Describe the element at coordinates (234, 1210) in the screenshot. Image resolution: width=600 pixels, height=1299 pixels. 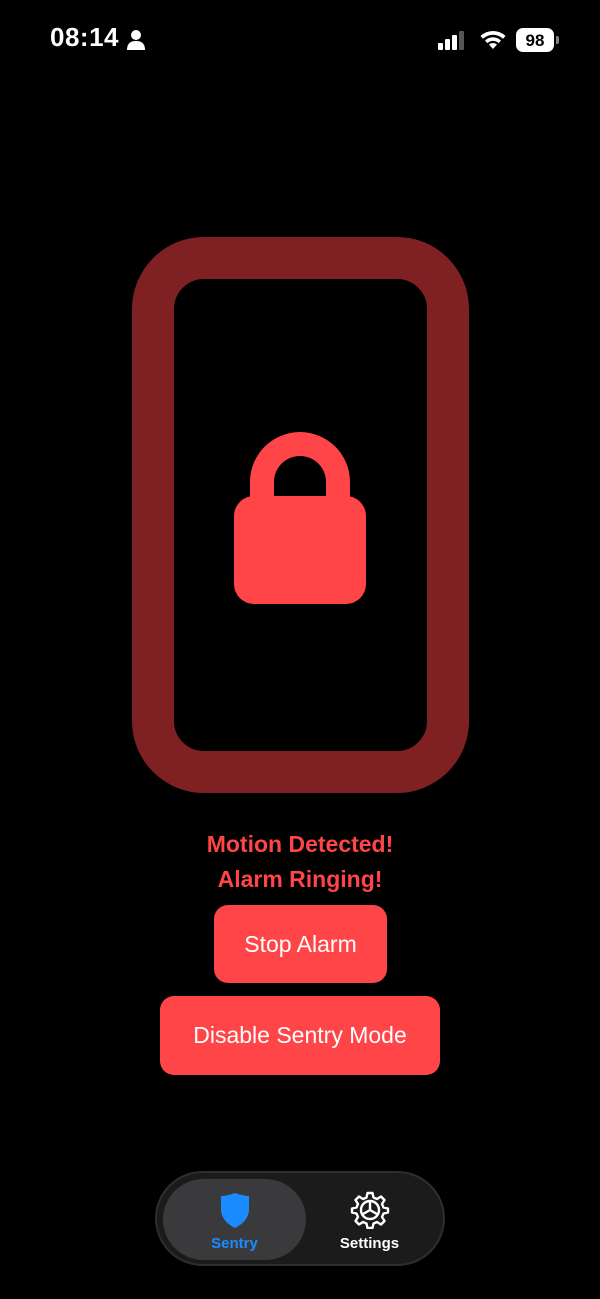
I see `shield-icon` at that location.